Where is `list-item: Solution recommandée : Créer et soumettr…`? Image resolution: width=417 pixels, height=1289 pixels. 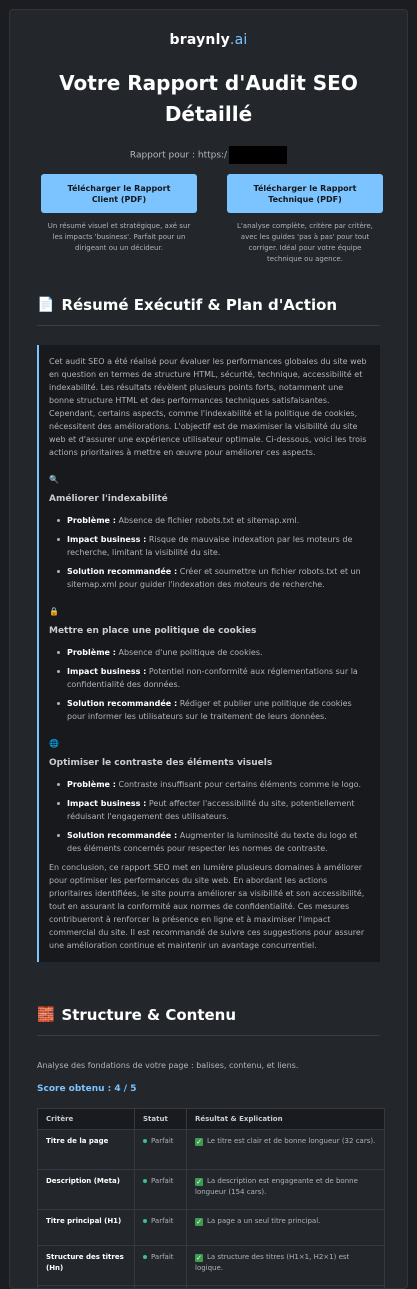
list-item: Solution recommandée : Créer et soumettr… is located at coordinates (213, 578).